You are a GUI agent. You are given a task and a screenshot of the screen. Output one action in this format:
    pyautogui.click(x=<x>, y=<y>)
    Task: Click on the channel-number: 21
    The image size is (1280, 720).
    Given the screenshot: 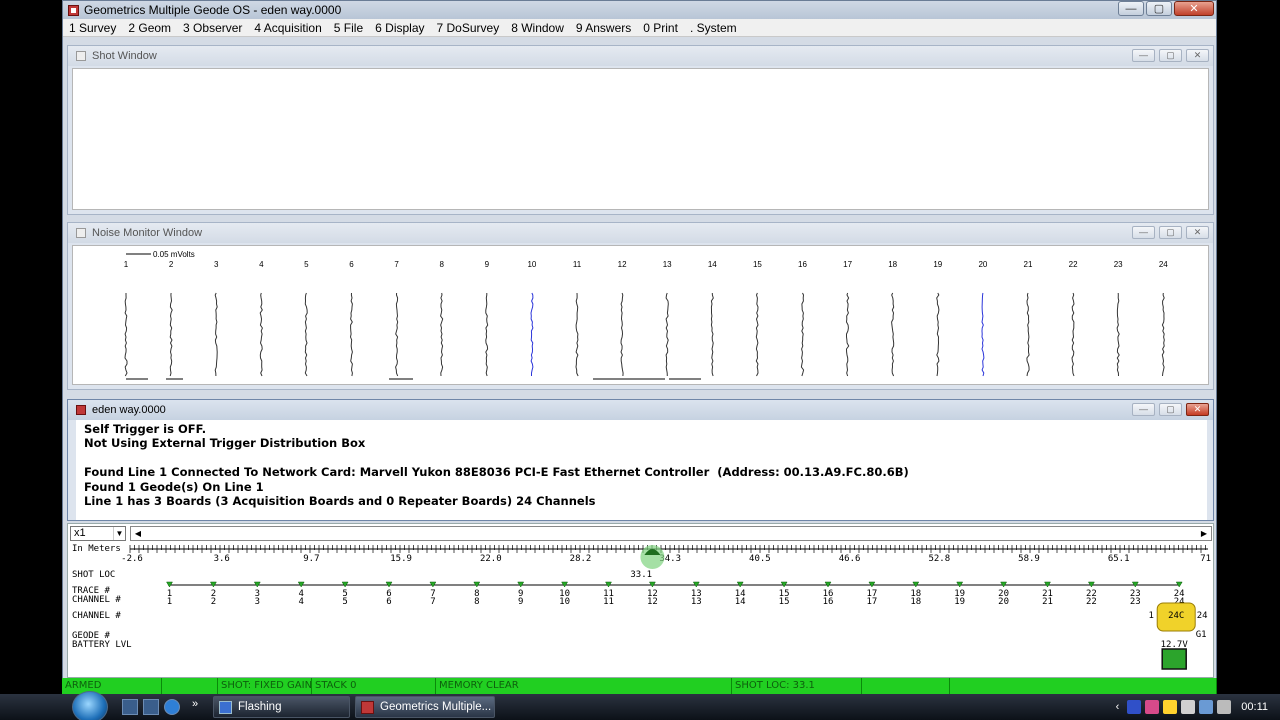 What is the action you would take?
    pyautogui.click(x=1047, y=602)
    